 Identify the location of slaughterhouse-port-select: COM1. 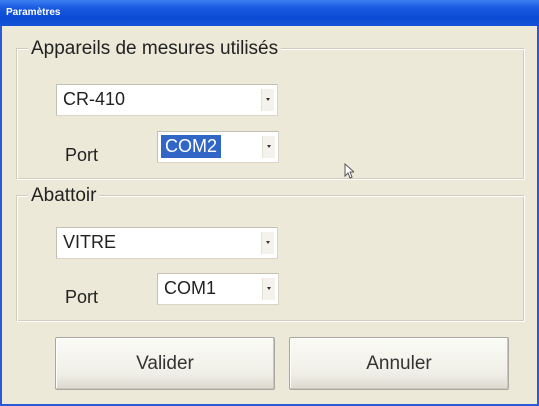
(218, 289).